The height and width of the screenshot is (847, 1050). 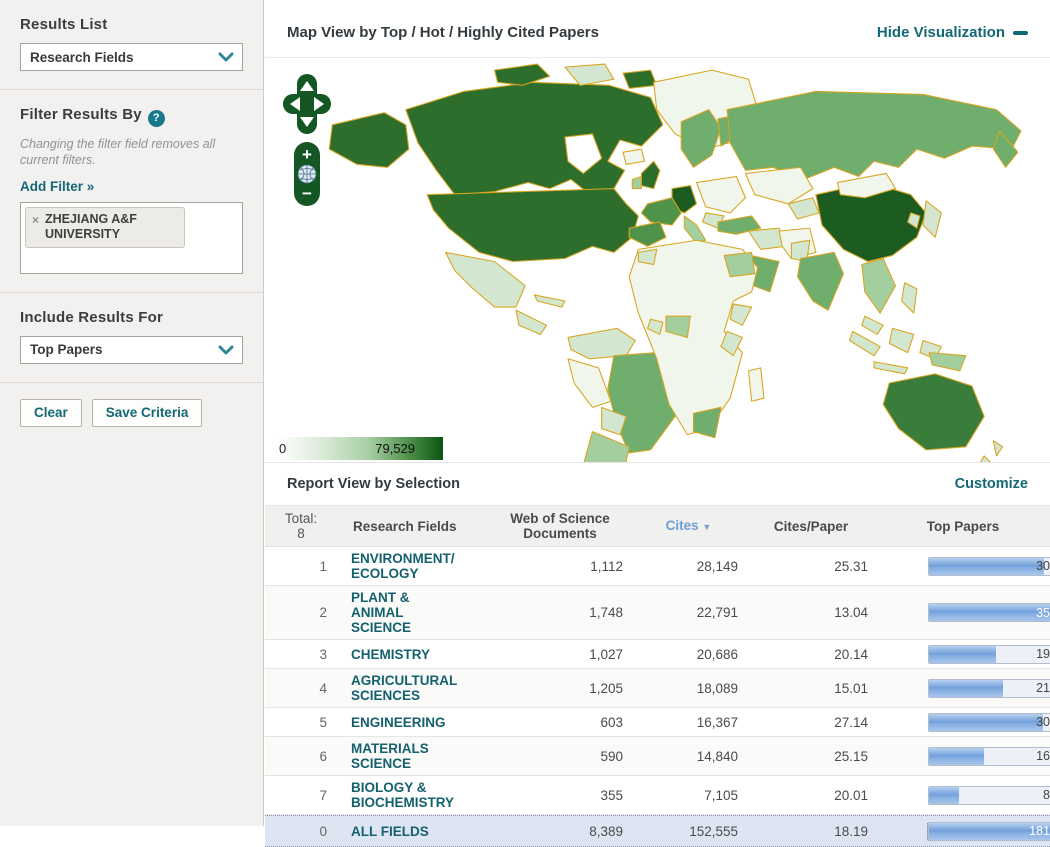 What do you see at coordinates (91, 317) in the screenshot?
I see `include-results-heading: Include Results For` at bounding box center [91, 317].